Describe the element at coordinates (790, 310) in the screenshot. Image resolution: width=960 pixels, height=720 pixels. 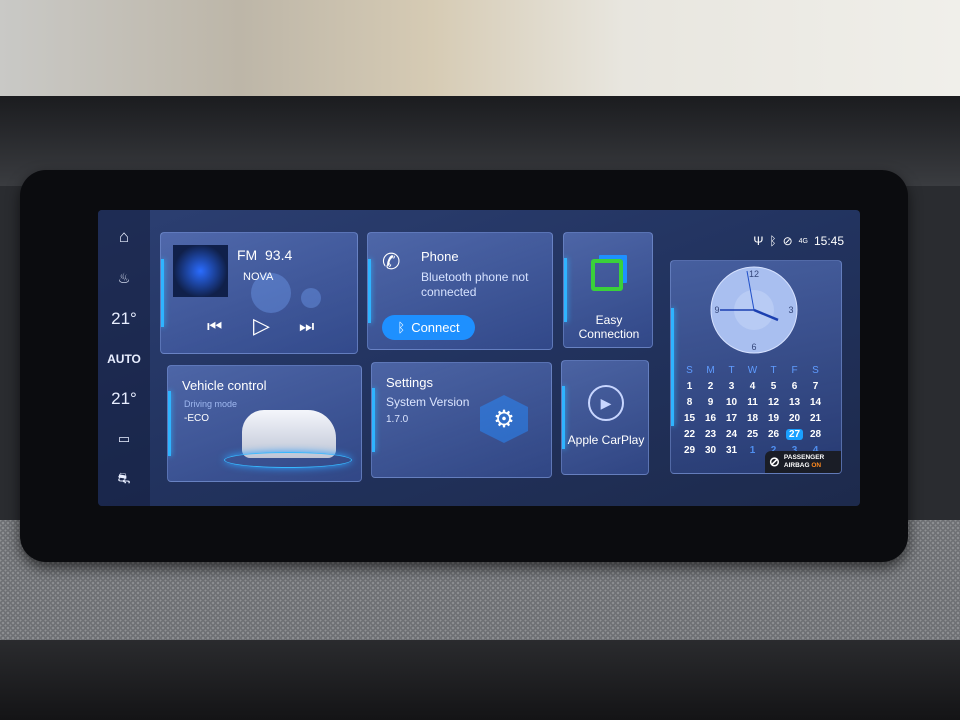
I see `svg-text: 3` at that location.